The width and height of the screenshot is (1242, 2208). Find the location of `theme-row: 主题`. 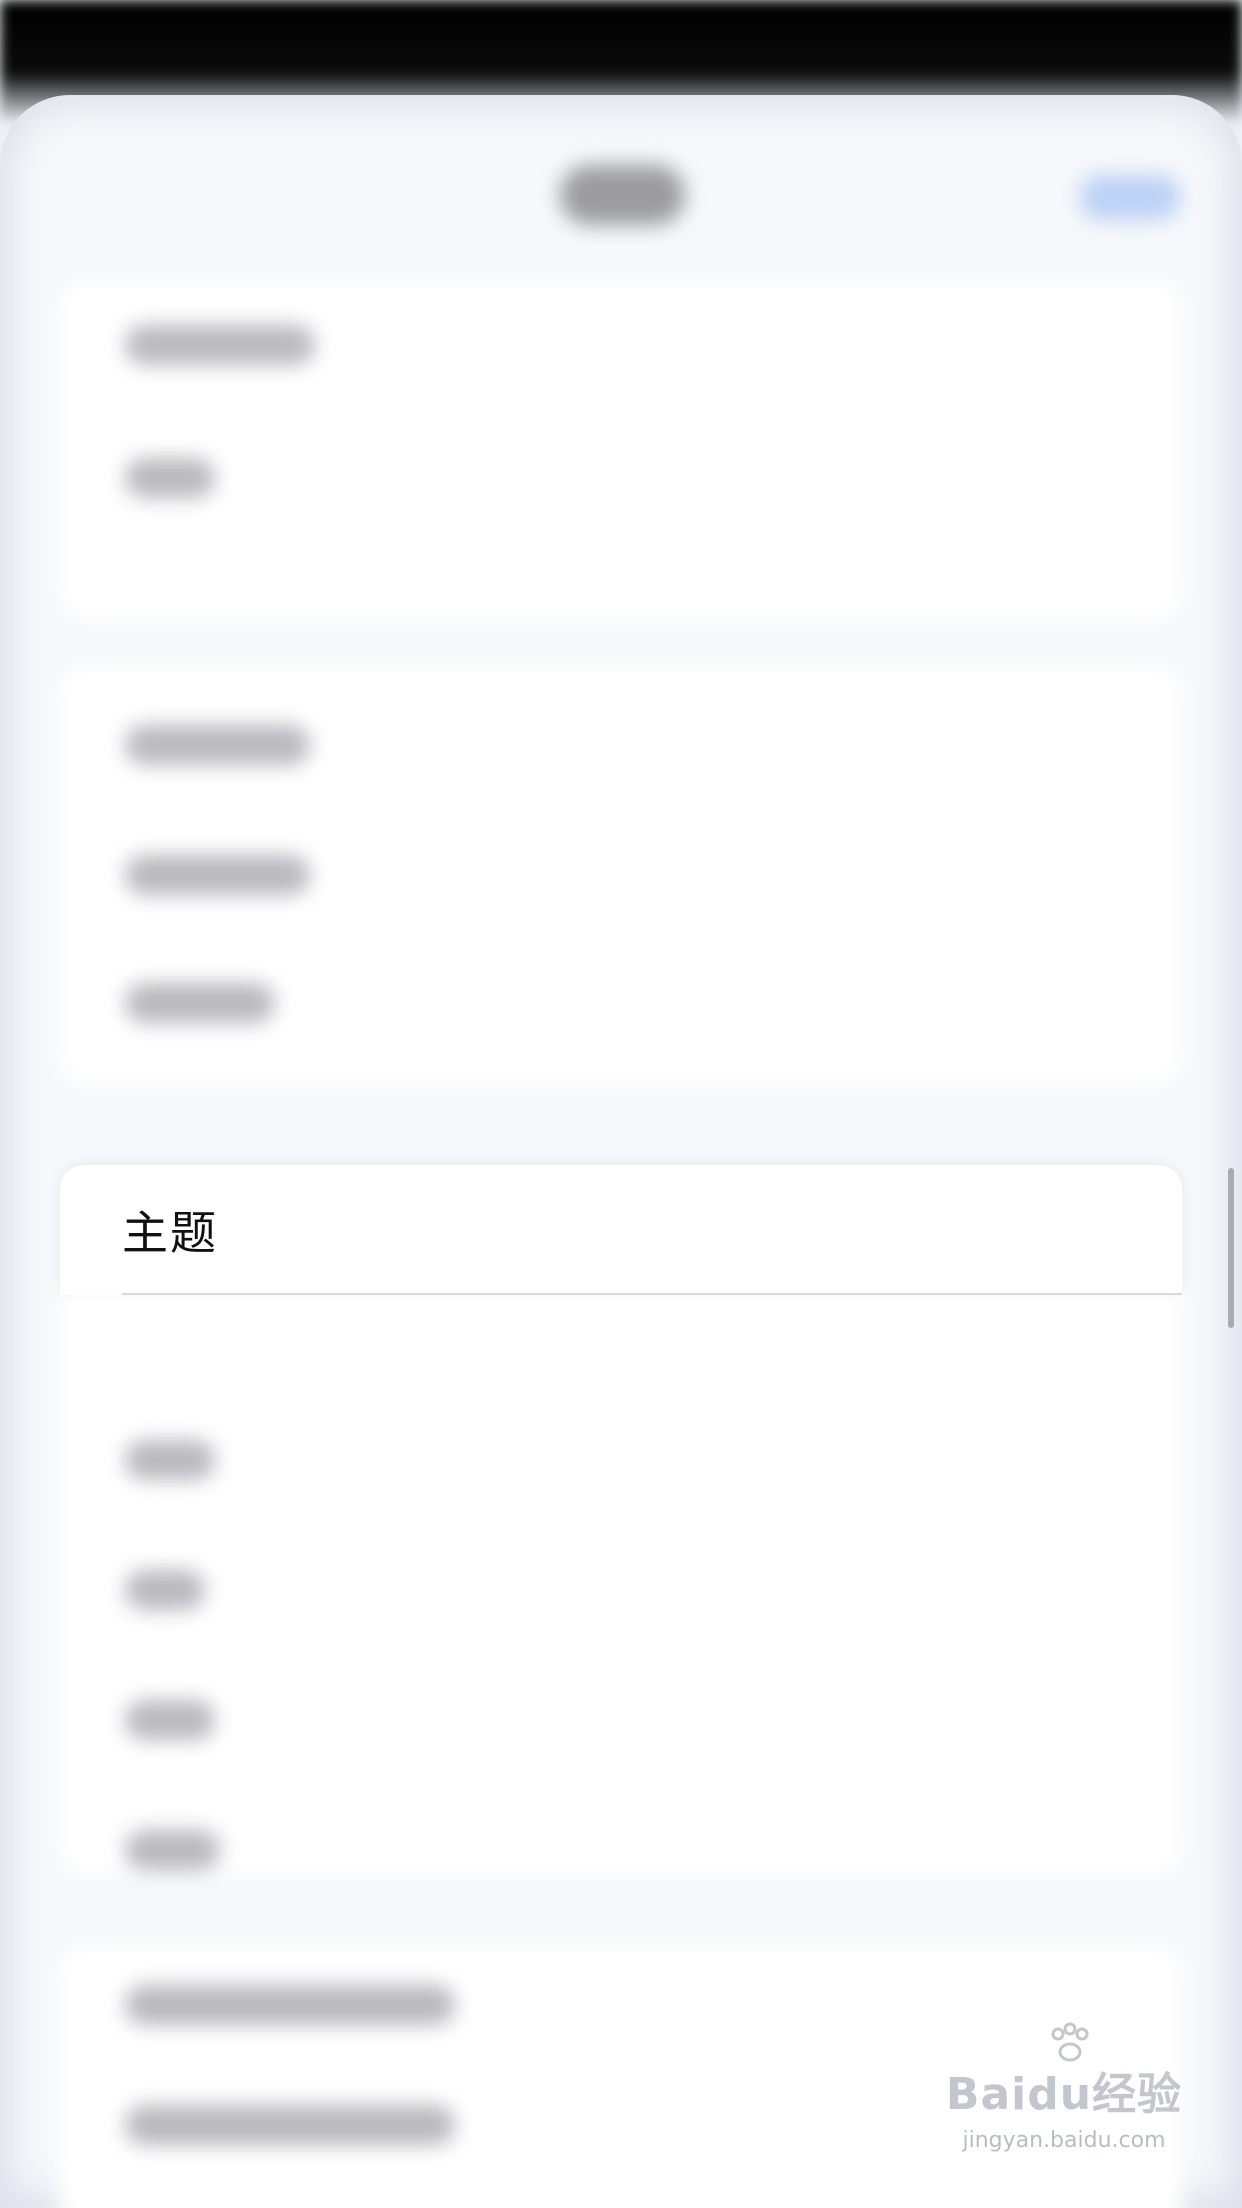

theme-row: 主题 is located at coordinates (621, 1230).